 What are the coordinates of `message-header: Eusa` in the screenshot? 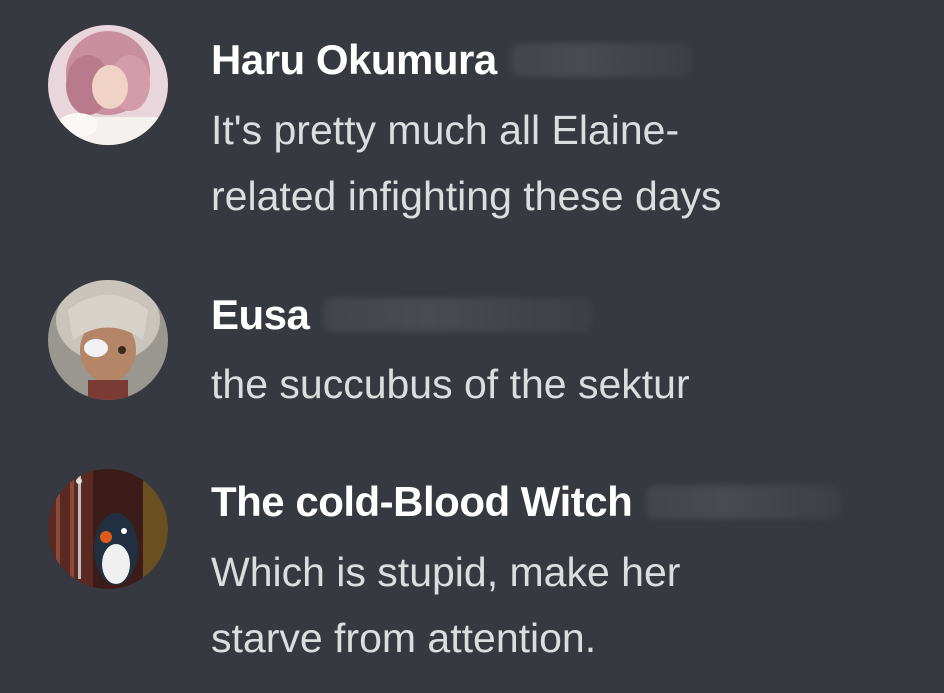 It's located at (402, 315).